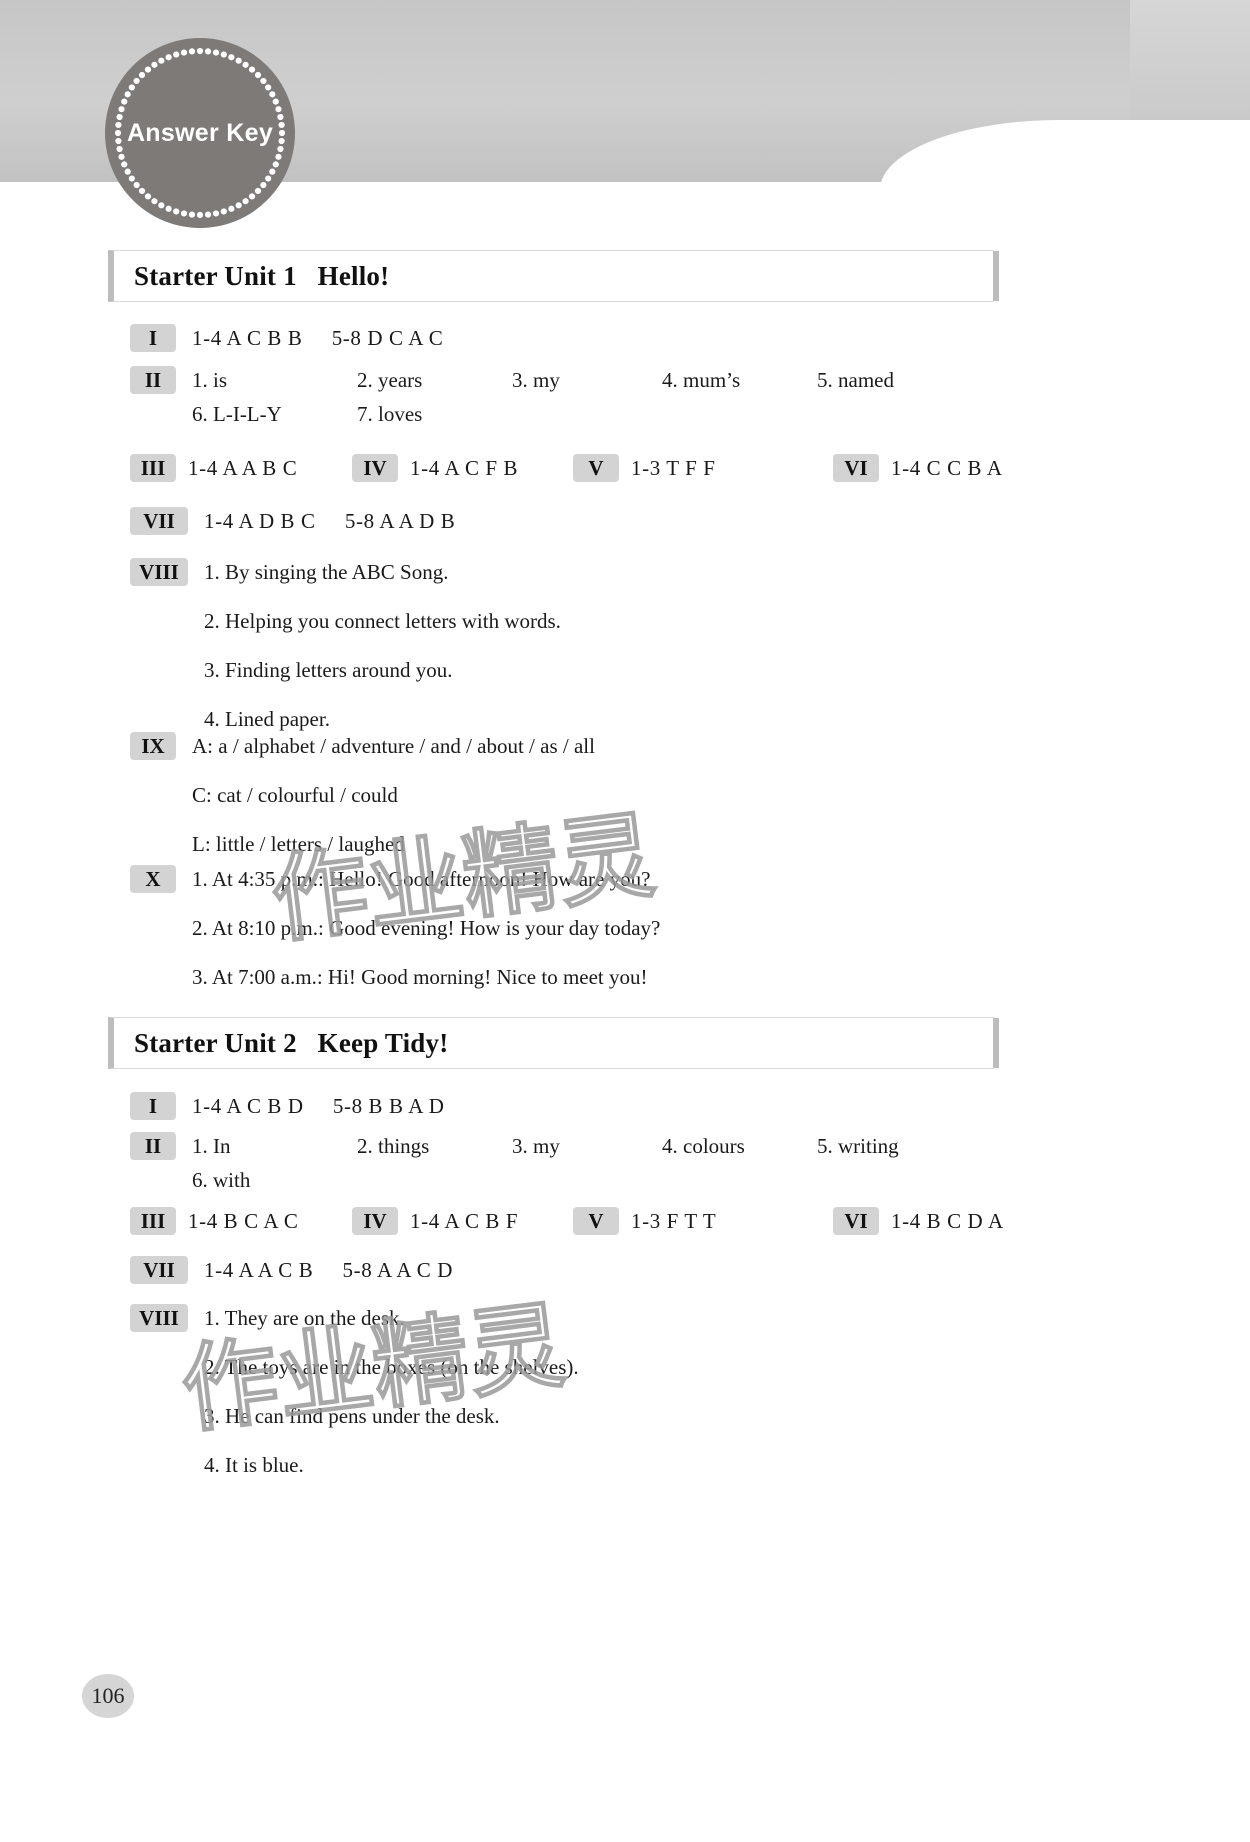 This screenshot has width=1250, height=1842. I want to click on answer-line: 1. They are on the desk., so click(304, 1318).